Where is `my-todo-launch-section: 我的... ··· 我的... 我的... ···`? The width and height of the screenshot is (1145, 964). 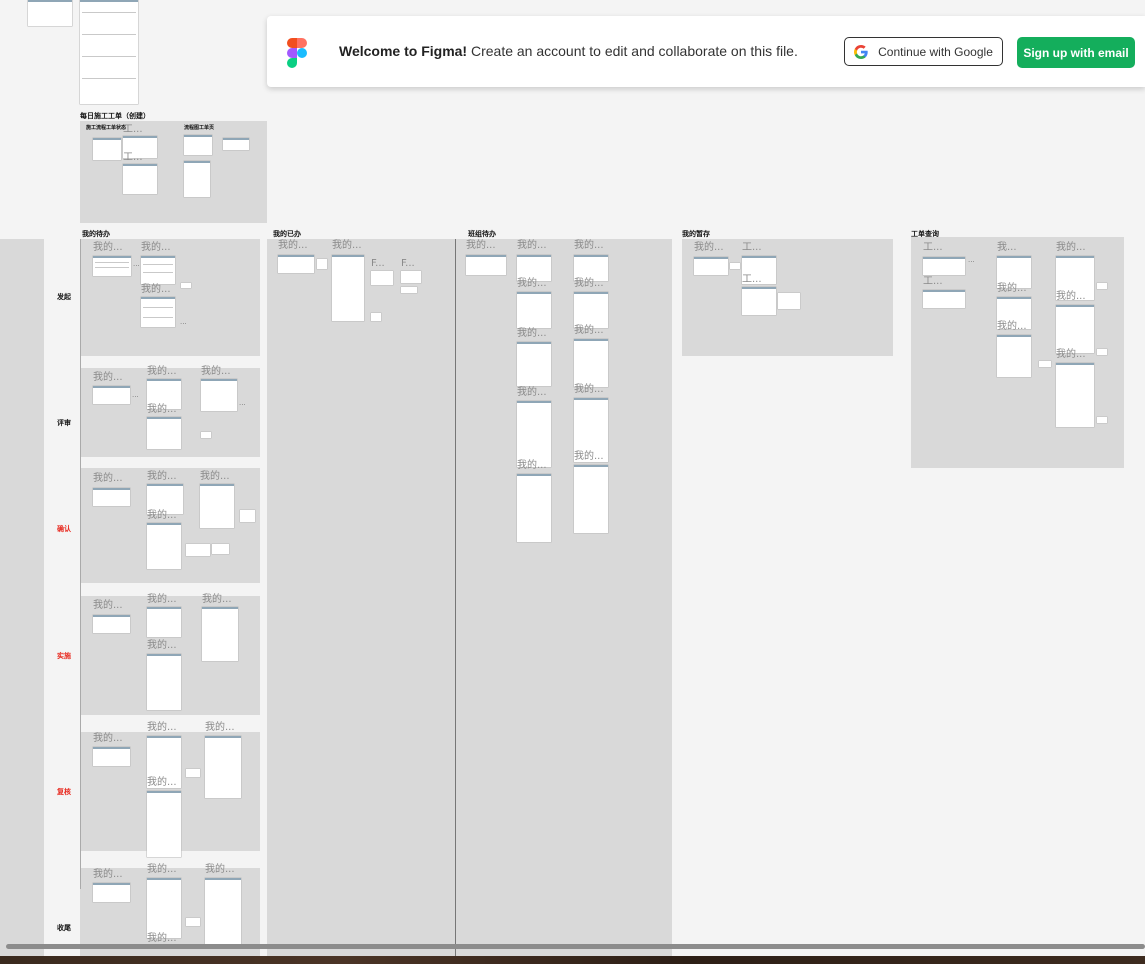
my-todo-launch-section: 我的... ··· 我的... 我的... ··· is located at coordinates (170, 297).